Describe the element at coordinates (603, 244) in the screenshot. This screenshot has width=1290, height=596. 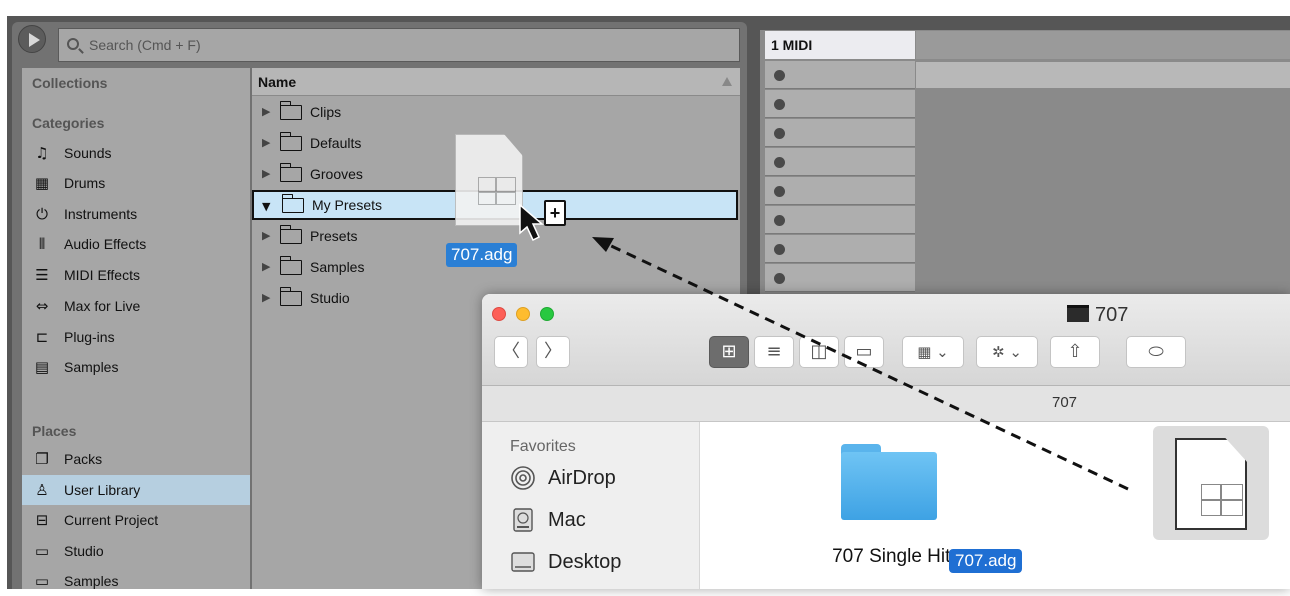
I see `drag-arrowhead-icon` at that location.